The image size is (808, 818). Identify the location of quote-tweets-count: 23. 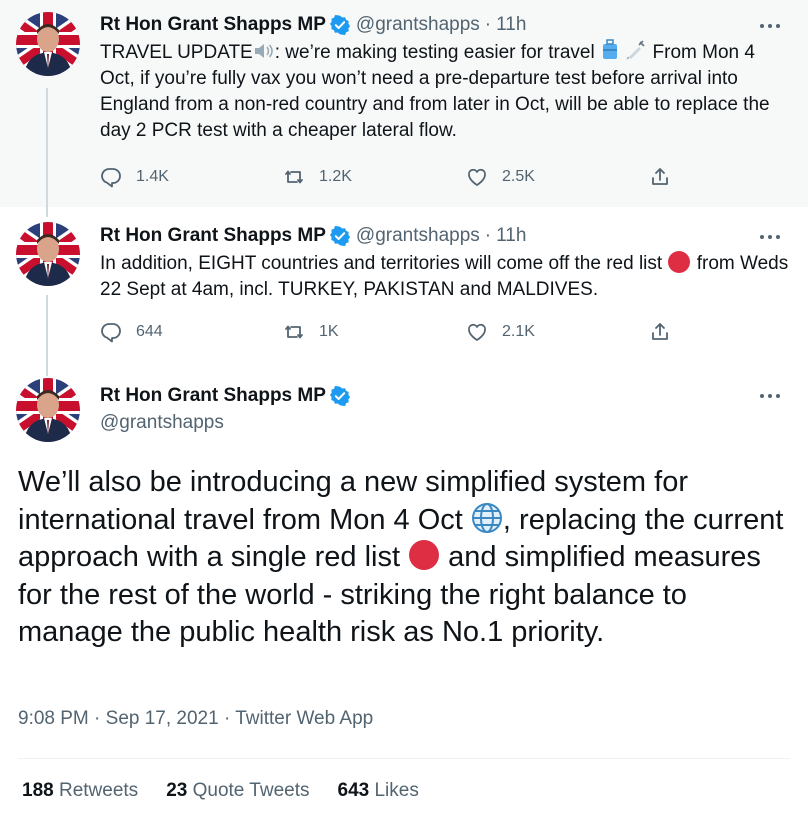
(177, 790).